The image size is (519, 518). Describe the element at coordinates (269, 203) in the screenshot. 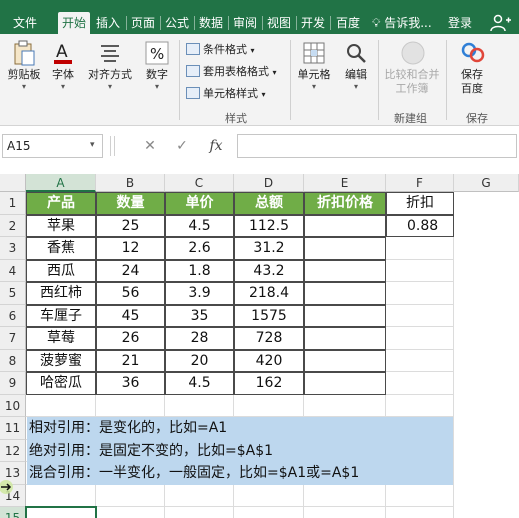

I see `table-header-cell: 总额` at that location.